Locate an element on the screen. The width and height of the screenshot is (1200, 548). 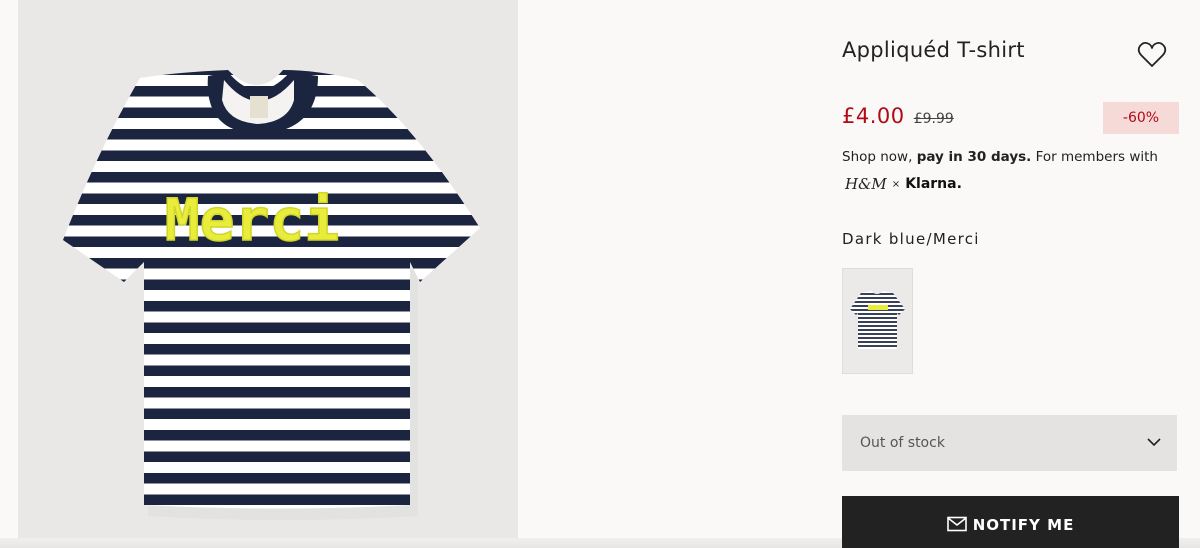
hm-logo: H&M is located at coordinates (866, 184).